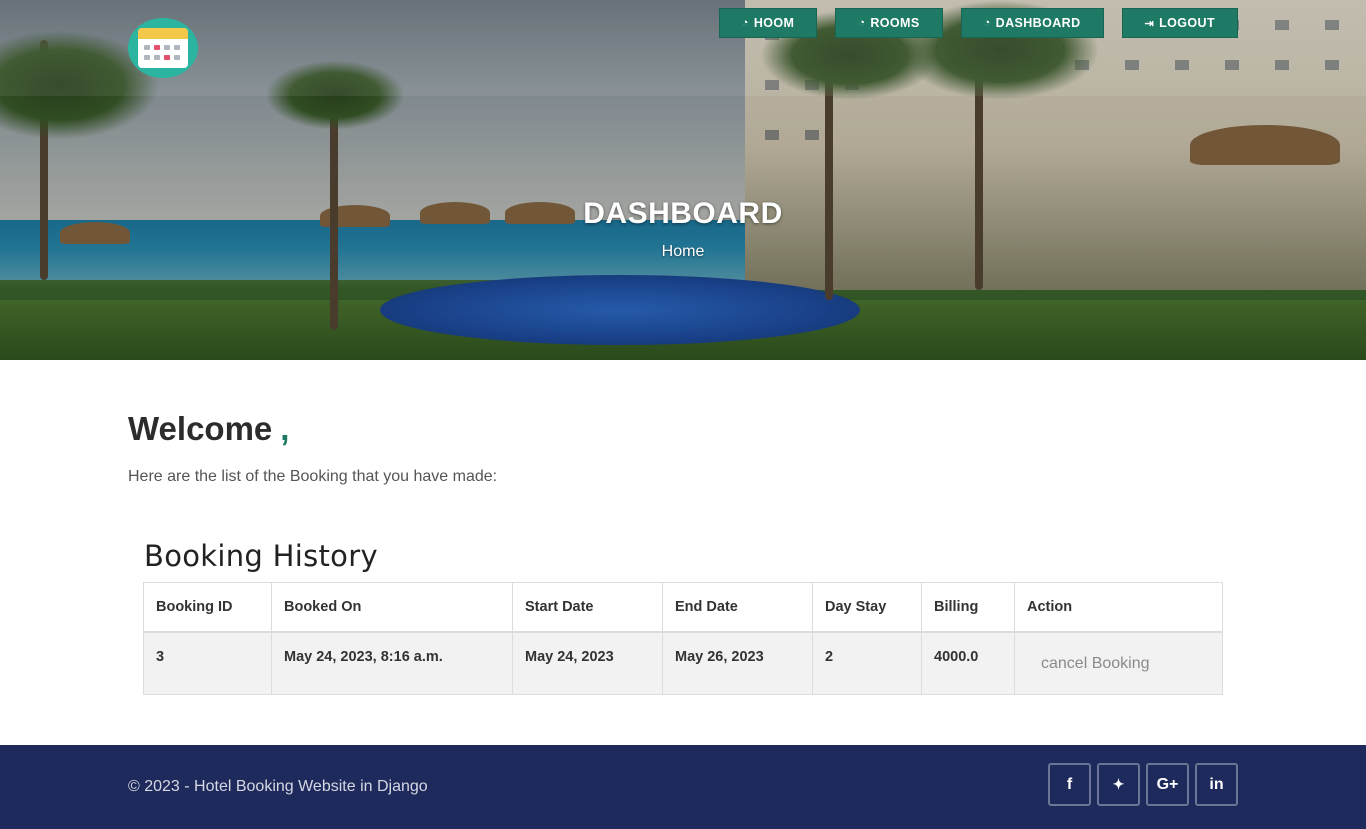  What do you see at coordinates (1149, 23) in the screenshot?
I see `logout-icon: ⇥` at bounding box center [1149, 23].